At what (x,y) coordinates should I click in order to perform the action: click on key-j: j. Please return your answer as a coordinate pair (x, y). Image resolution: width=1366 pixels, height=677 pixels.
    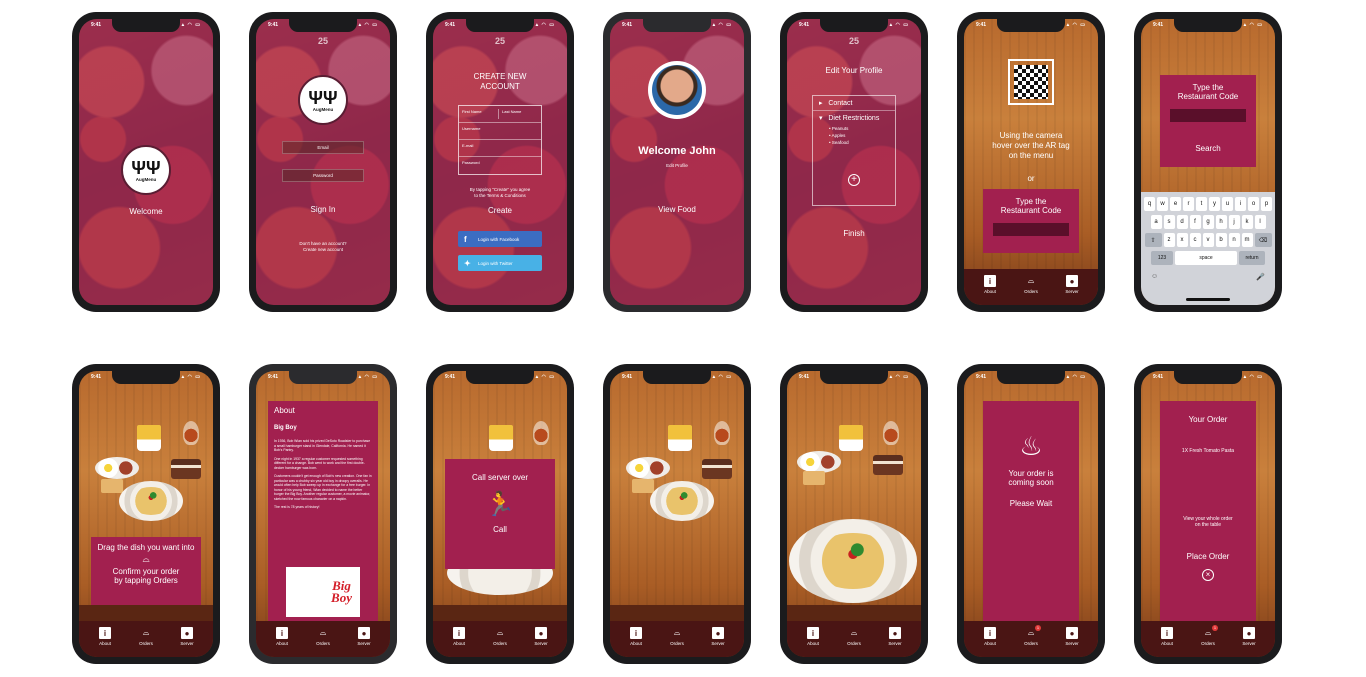
    Looking at the image, I should click on (1234, 222).